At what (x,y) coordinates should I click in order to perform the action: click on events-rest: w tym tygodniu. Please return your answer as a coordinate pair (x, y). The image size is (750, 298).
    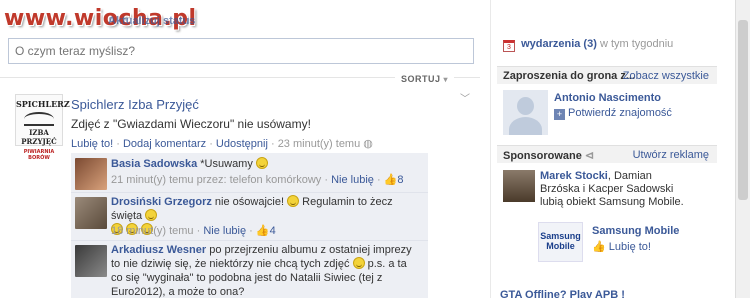
    Looking at the image, I should click on (636, 44).